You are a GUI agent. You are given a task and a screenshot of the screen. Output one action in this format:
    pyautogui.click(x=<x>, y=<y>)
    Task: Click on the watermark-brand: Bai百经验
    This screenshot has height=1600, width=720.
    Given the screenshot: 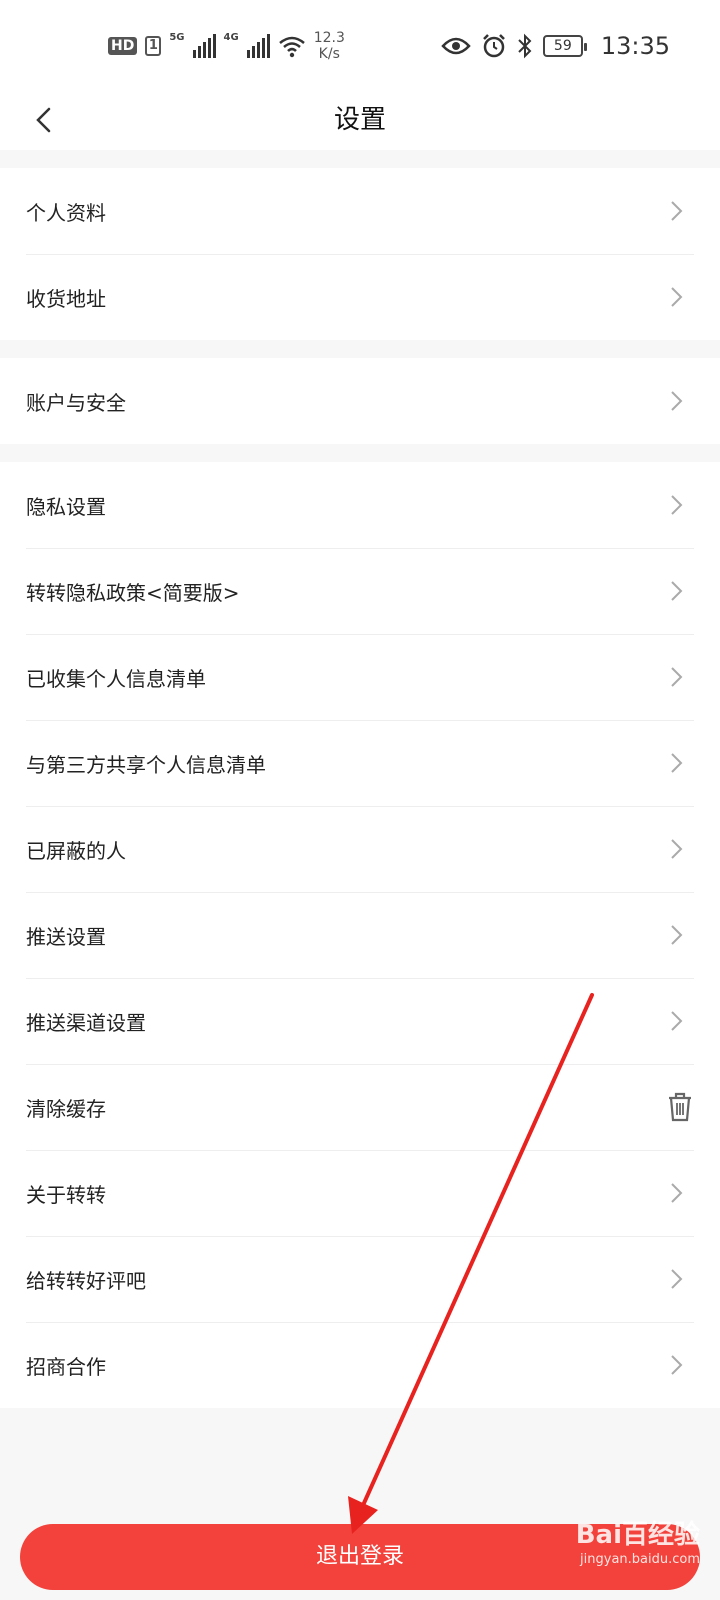 What is the action you would take?
    pyautogui.click(x=637, y=1535)
    